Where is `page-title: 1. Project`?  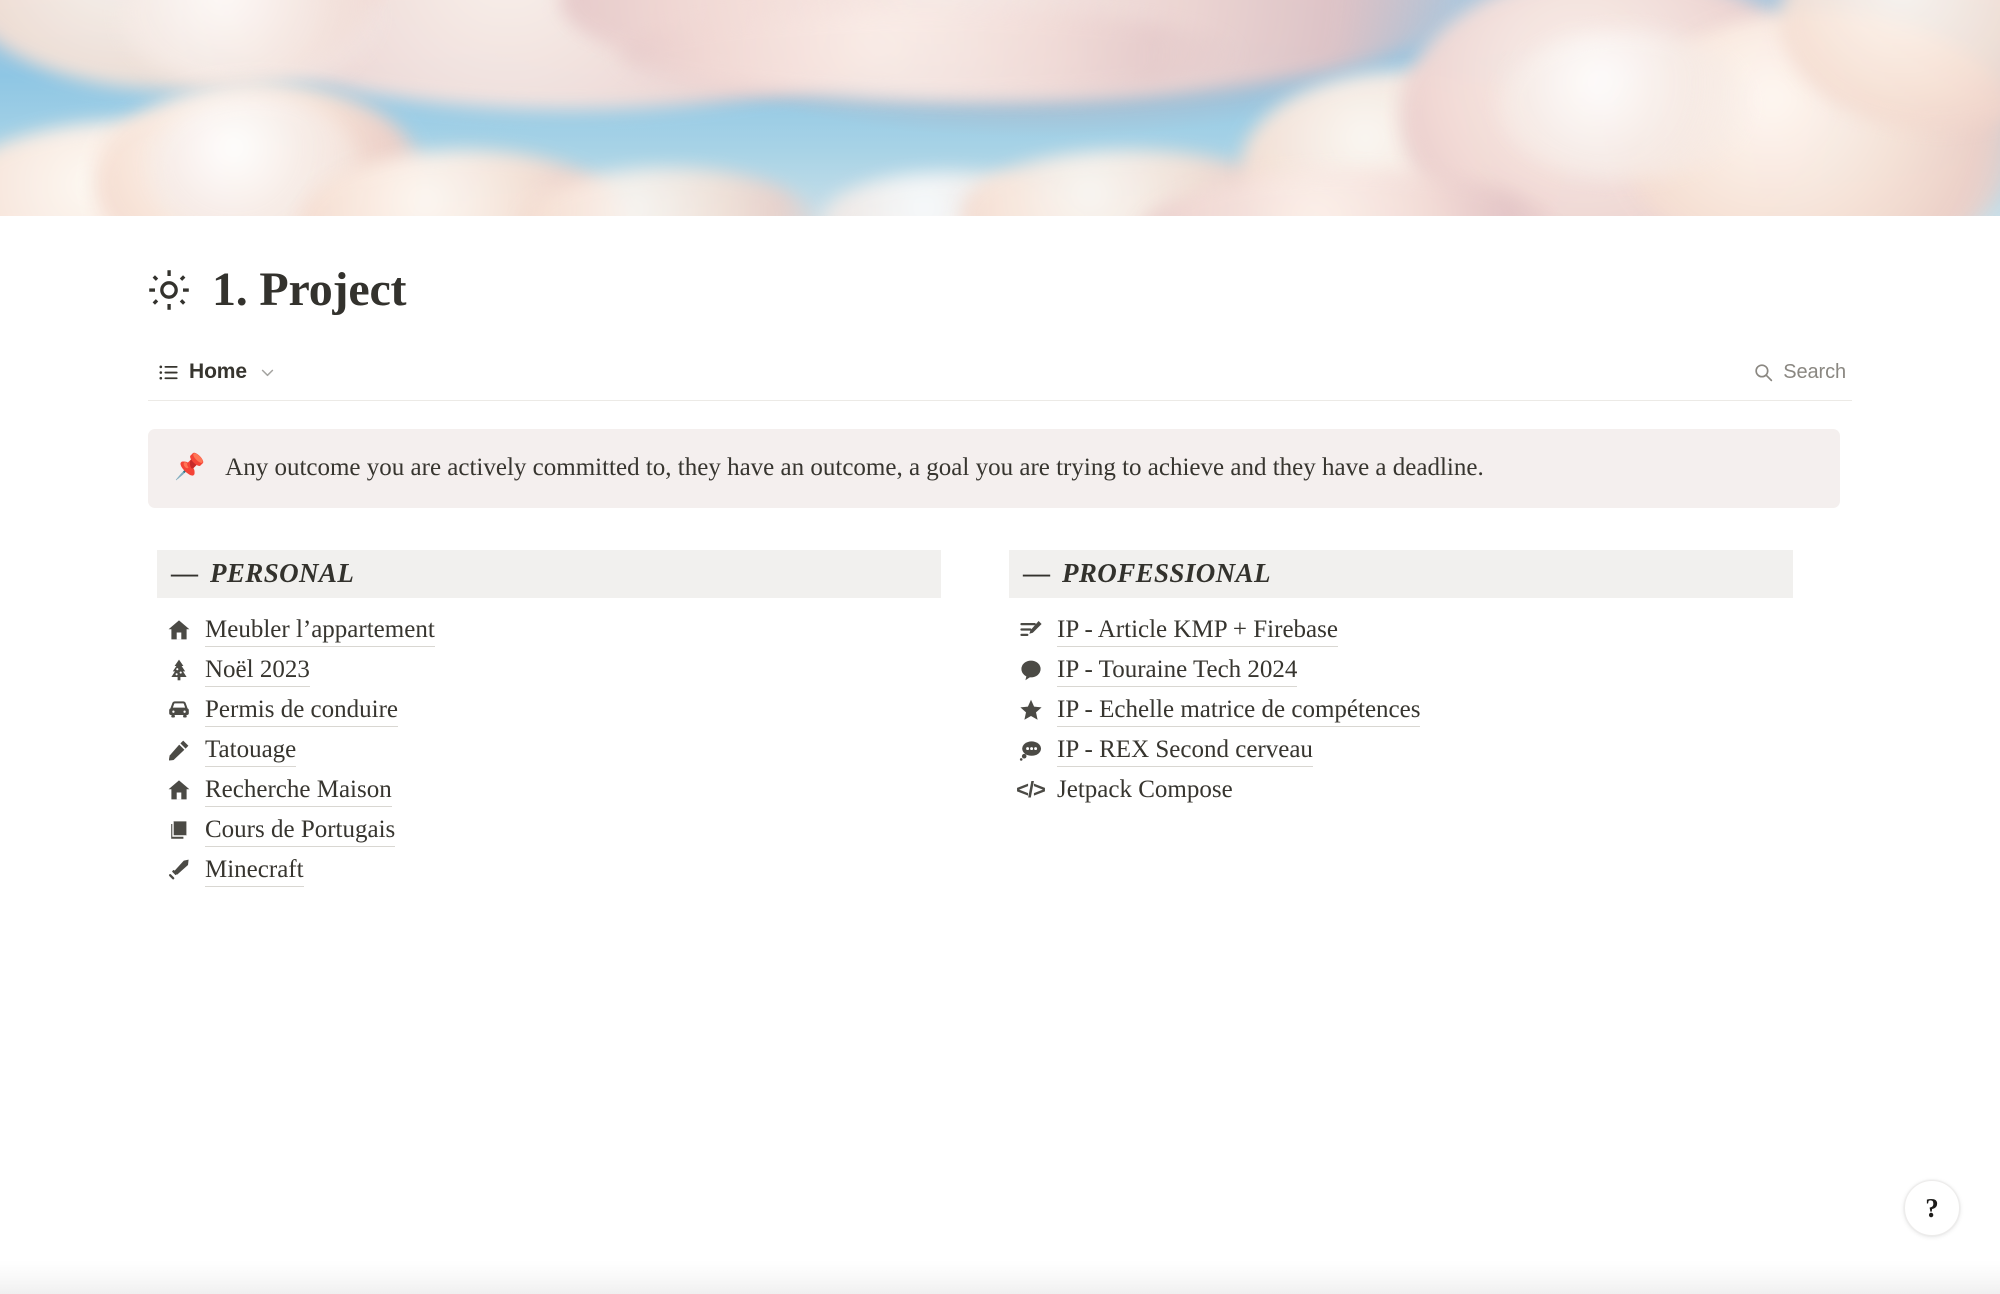
page-title: 1. Project is located at coordinates (309, 289).